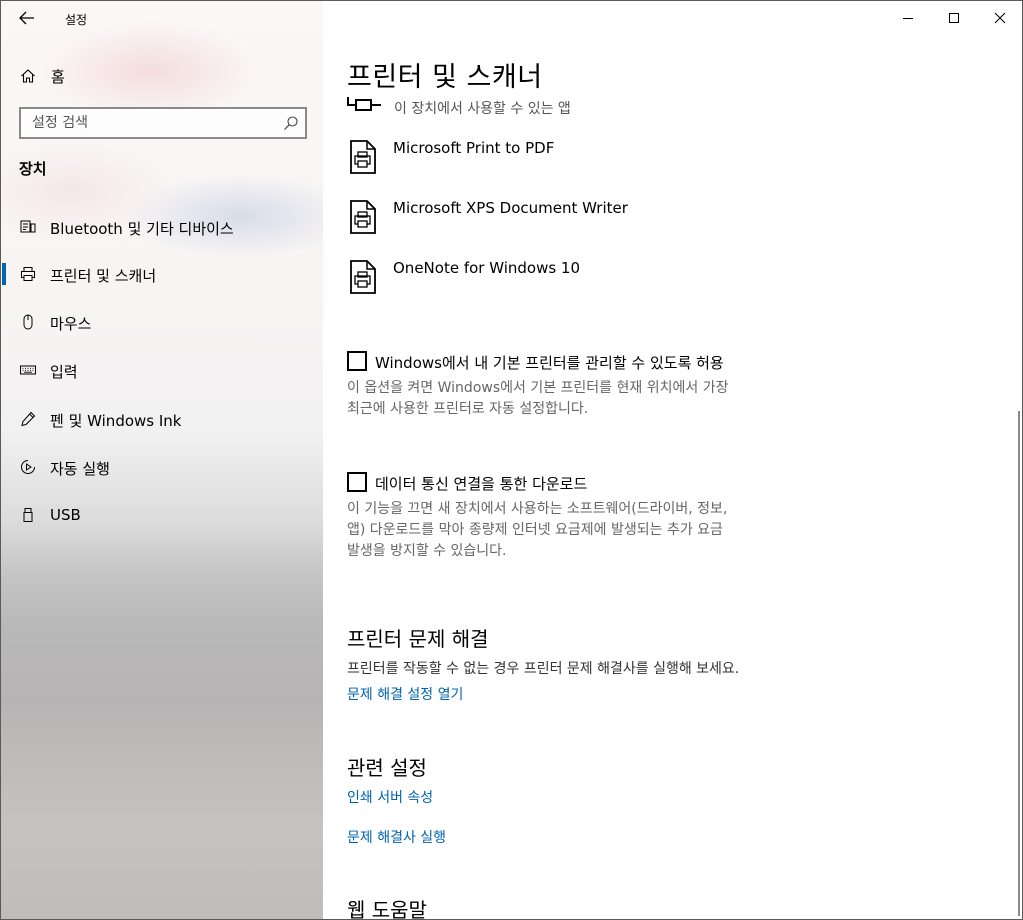 This screenshot has width=1023, height=920. I want to click on maximize-icon, so click(954, 18).